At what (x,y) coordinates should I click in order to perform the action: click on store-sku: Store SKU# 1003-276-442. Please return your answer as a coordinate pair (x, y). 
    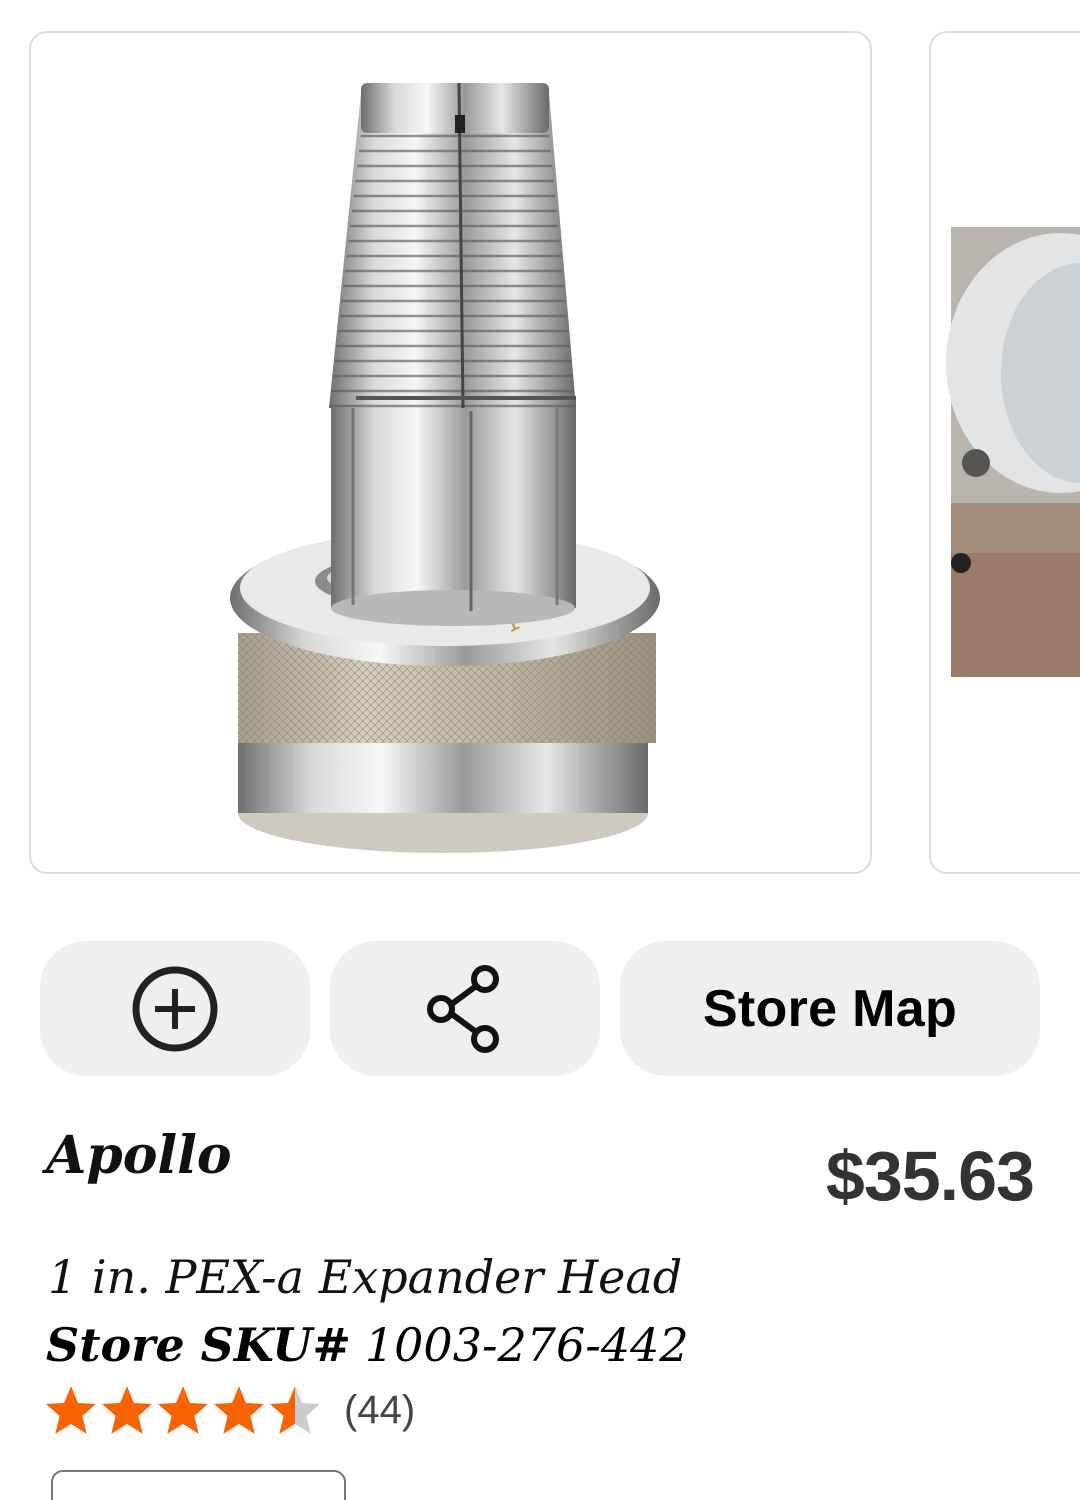
    Looking at the image, I should click on (367, 1345).